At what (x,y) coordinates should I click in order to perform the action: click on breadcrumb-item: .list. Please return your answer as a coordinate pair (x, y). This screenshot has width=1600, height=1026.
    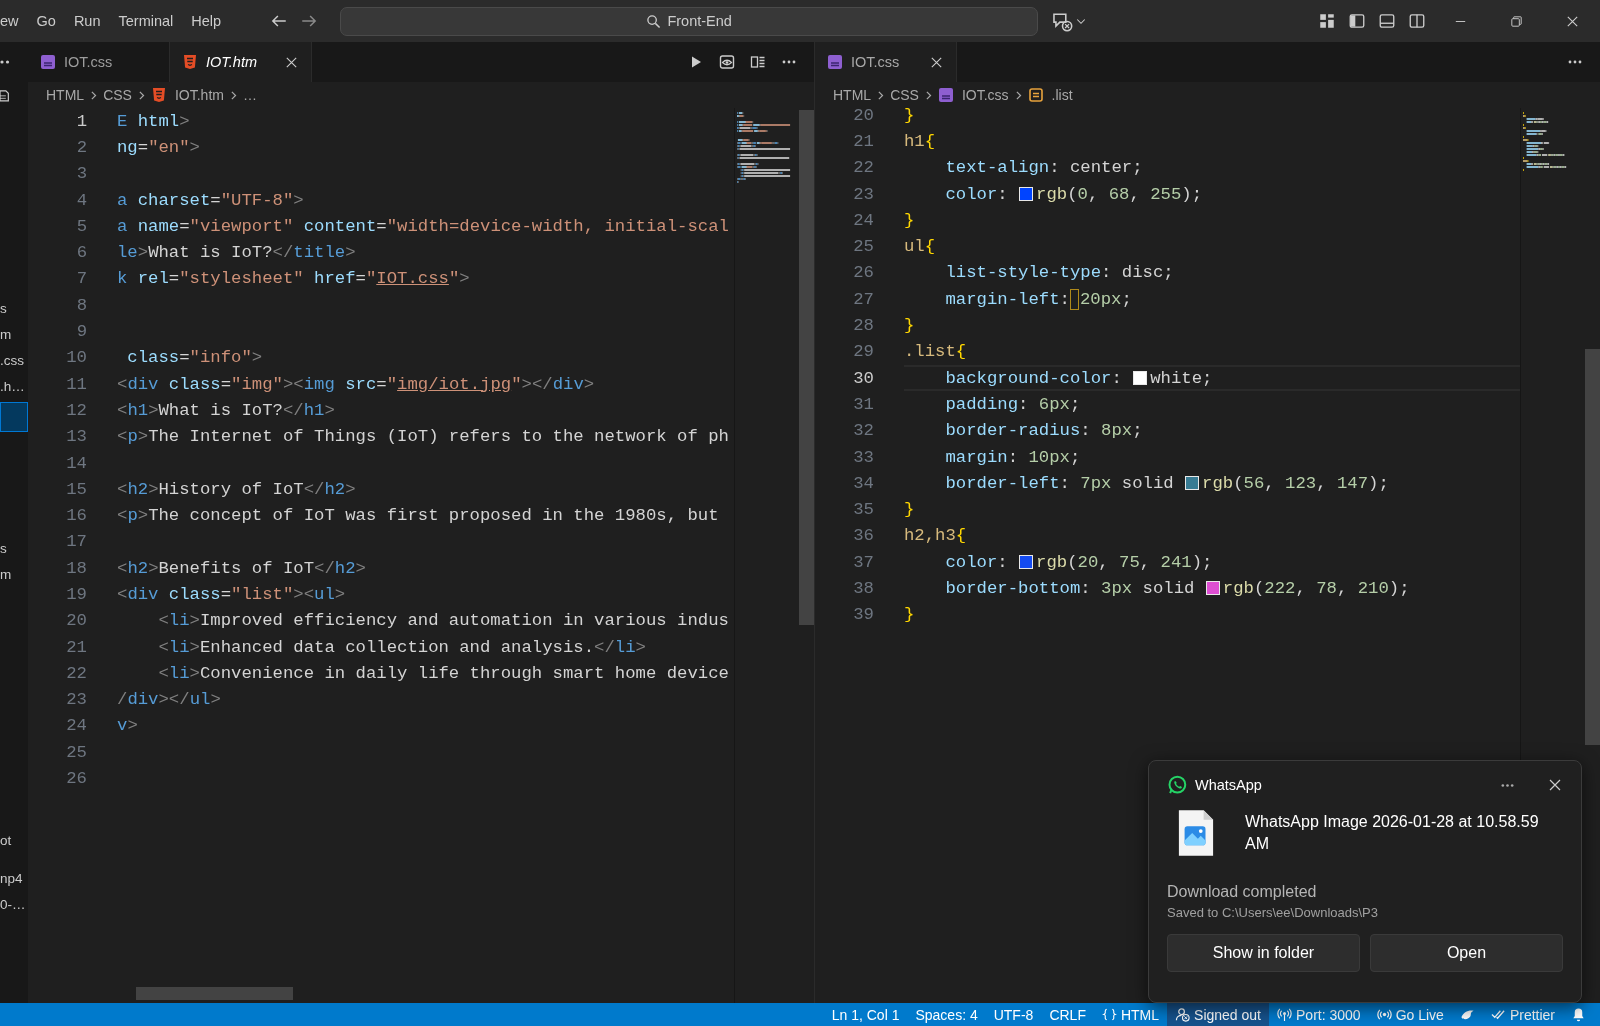
    Looking at the image, I should click on (1050, 95).